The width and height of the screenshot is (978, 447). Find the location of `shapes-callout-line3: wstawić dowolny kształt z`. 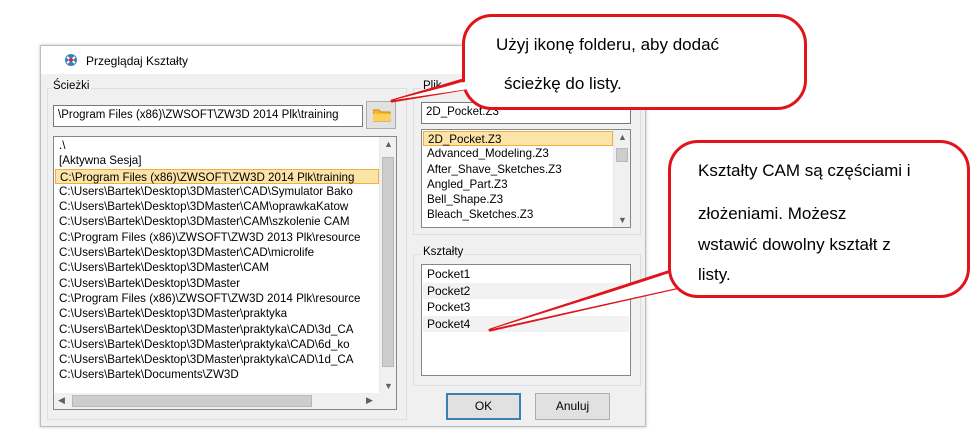

shapes-callout-line3: wstawić dowolny kształt z is located at coordinates (794, 244).